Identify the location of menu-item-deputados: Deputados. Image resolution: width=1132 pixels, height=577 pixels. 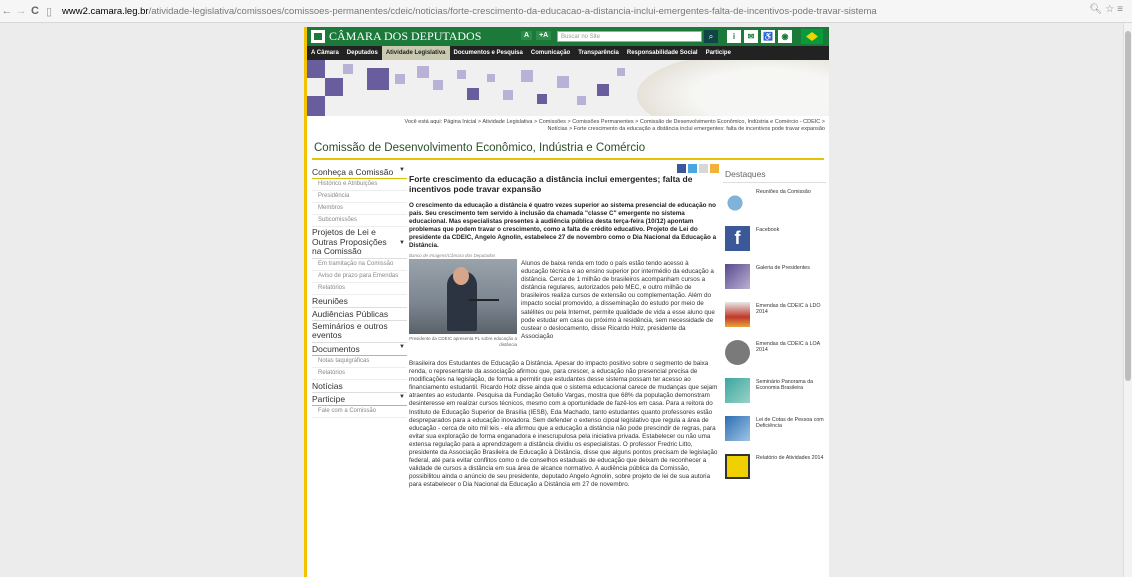
(362, 53).